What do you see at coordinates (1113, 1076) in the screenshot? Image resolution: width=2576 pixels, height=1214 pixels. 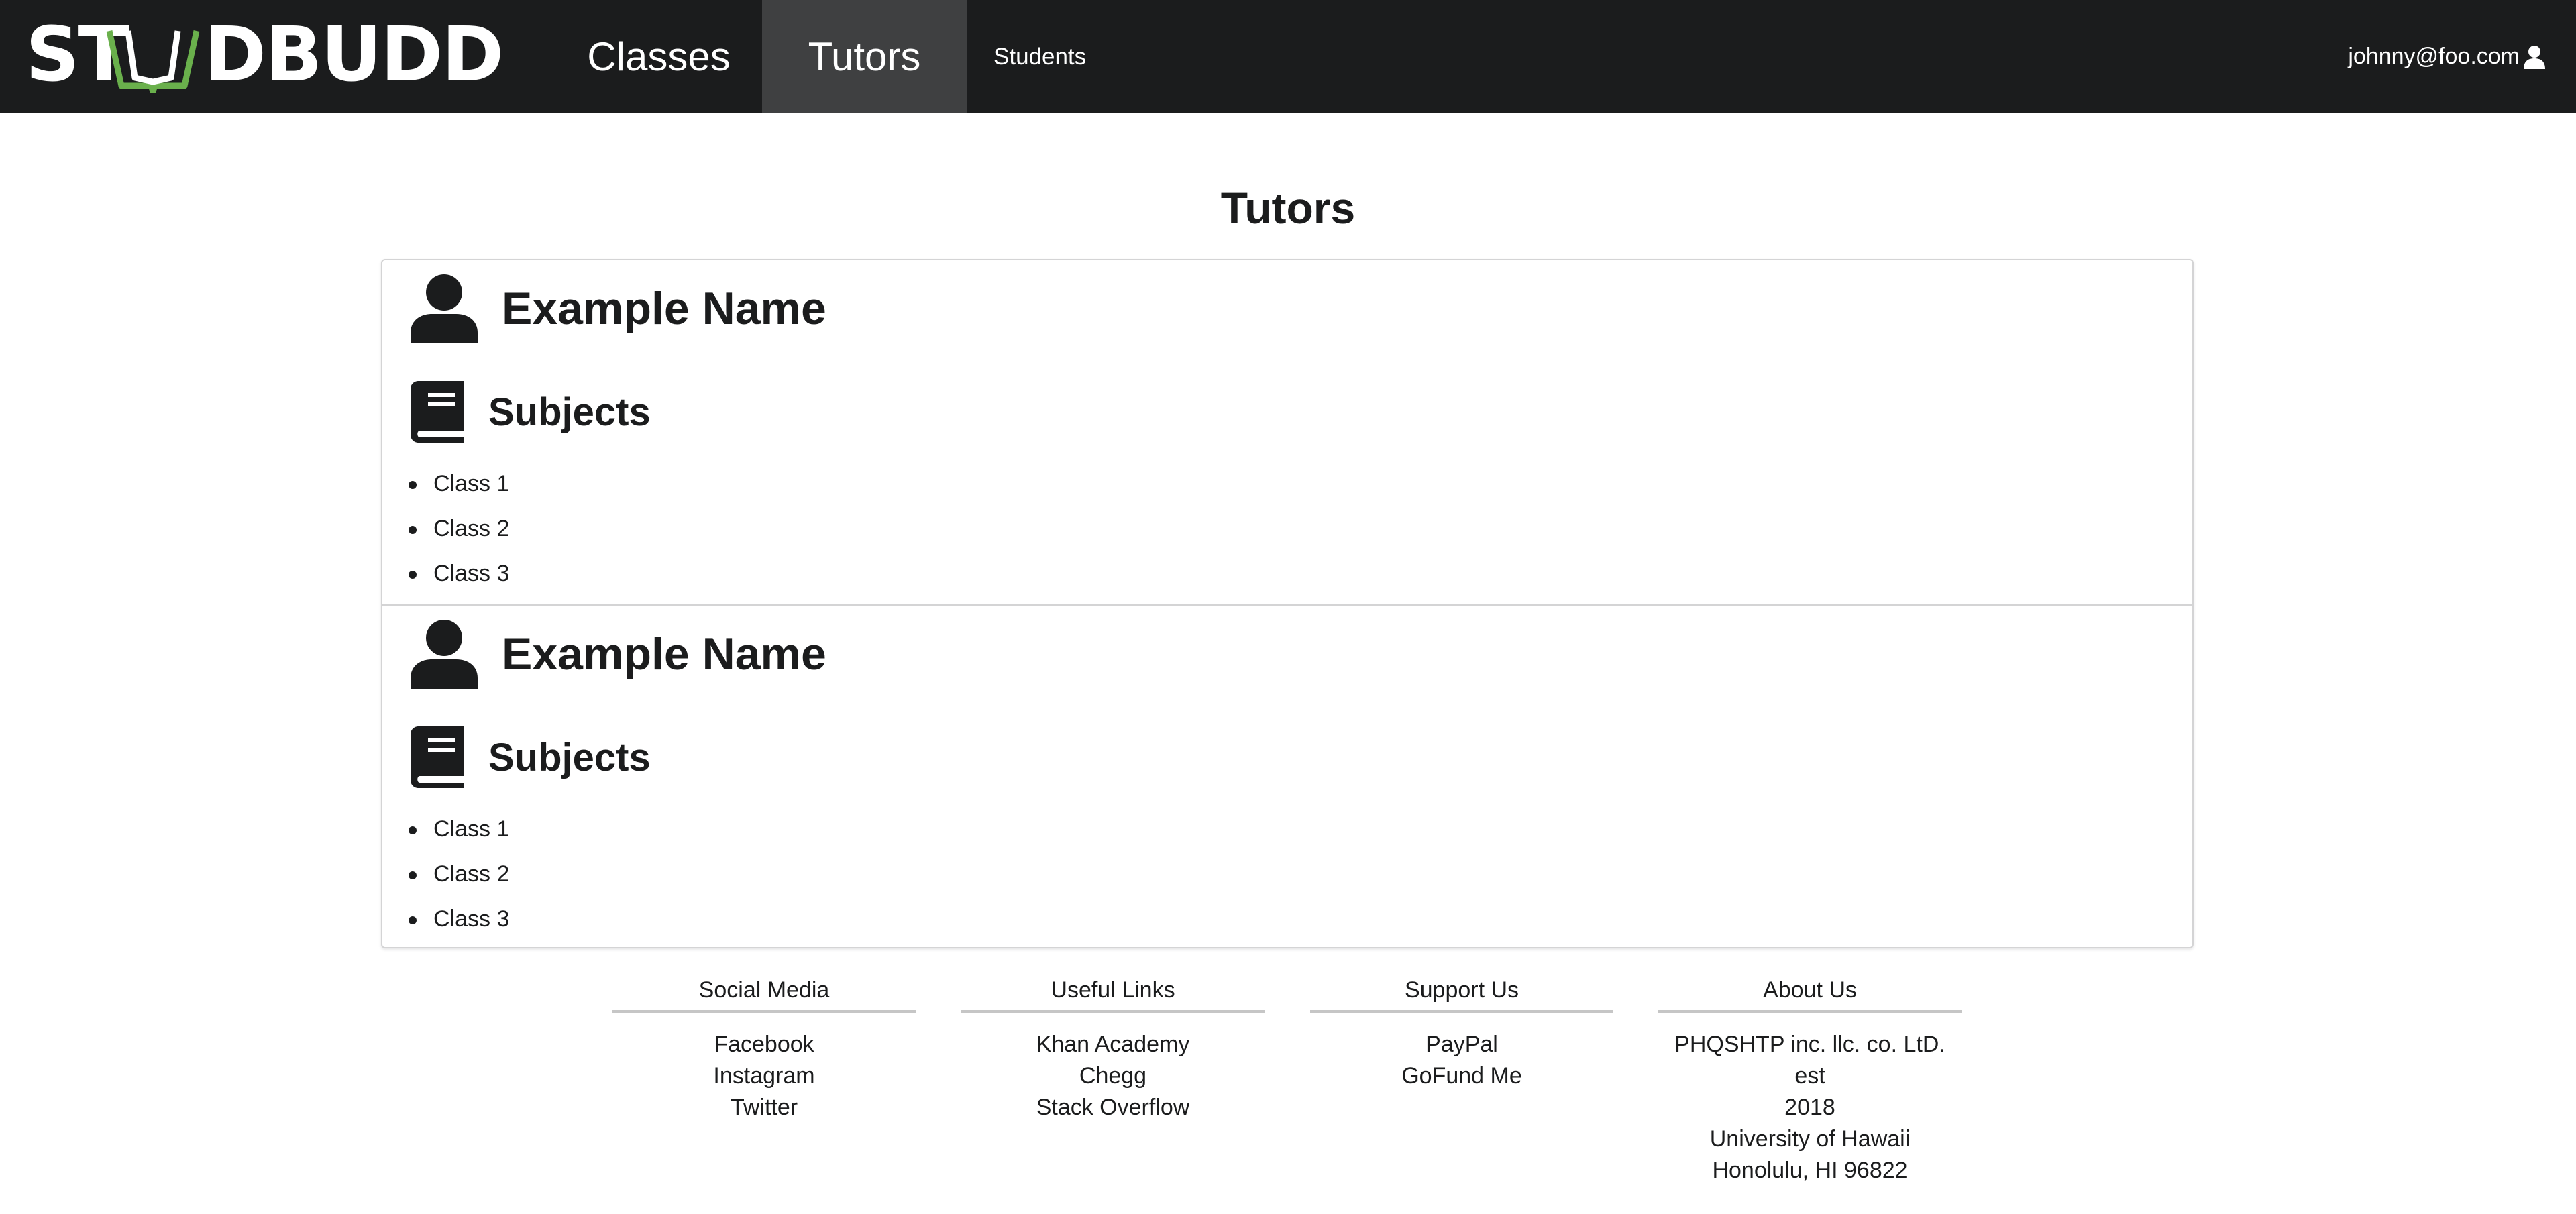 I see `chegg-link: Chegg` at bounding box center [1113, 1076].